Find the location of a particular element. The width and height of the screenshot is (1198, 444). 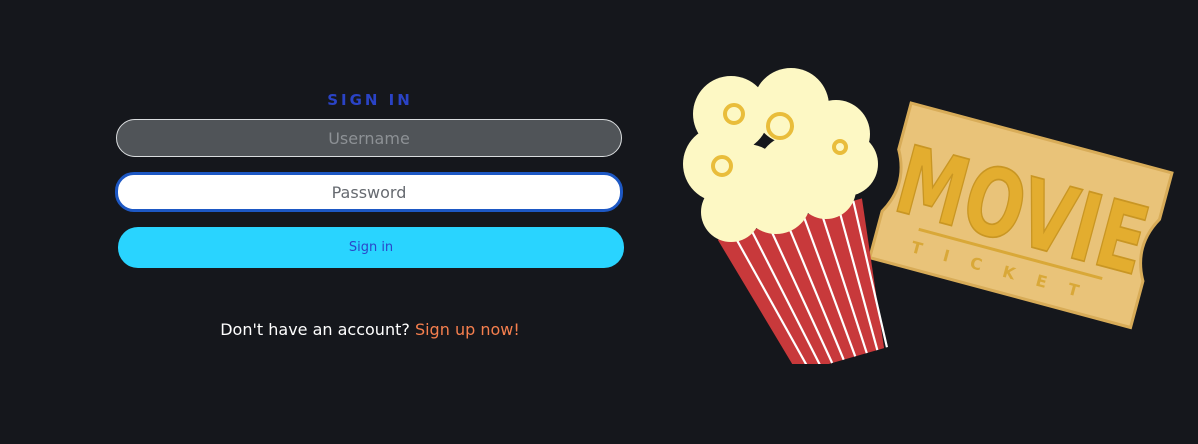

signup-prompt: Don't have an account? Sign up now! is located at coordinates (370, 329).